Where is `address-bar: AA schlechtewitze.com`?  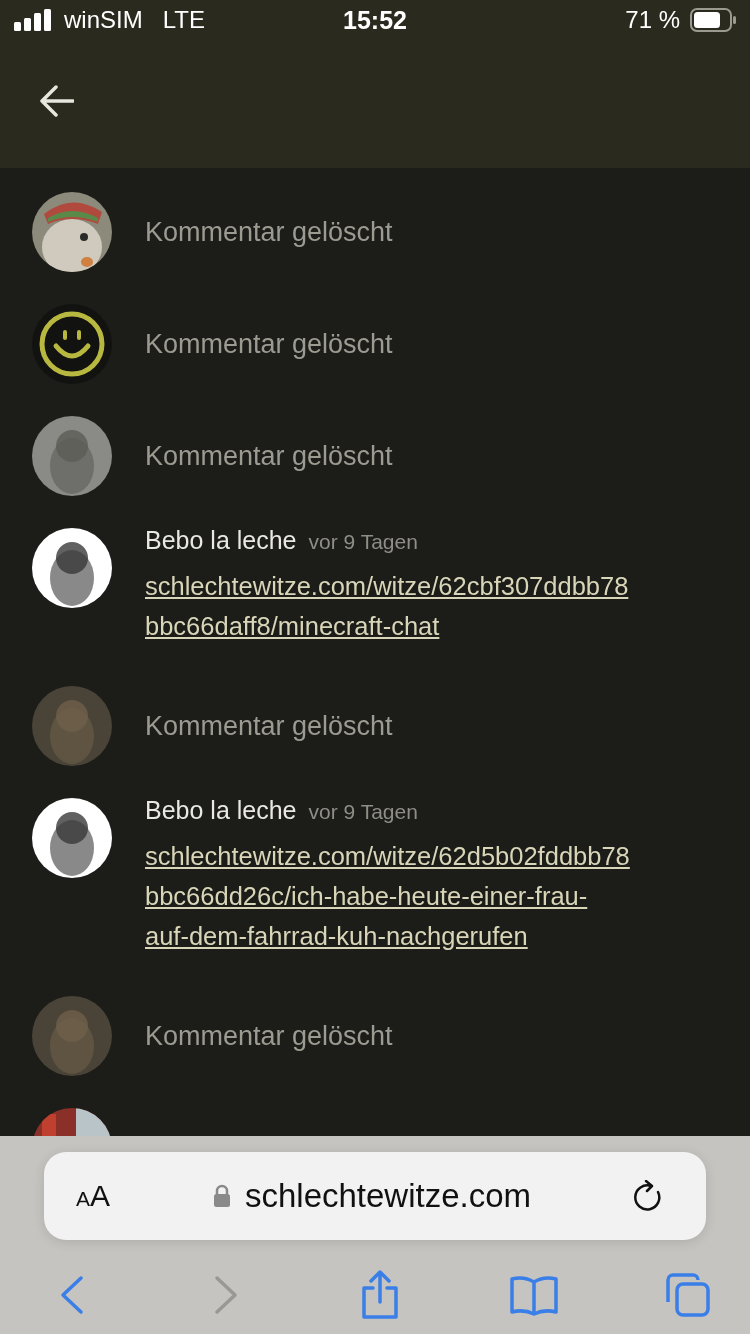
address-bar: AA schlechtewitze.com is located at coordinates (375, 1196).